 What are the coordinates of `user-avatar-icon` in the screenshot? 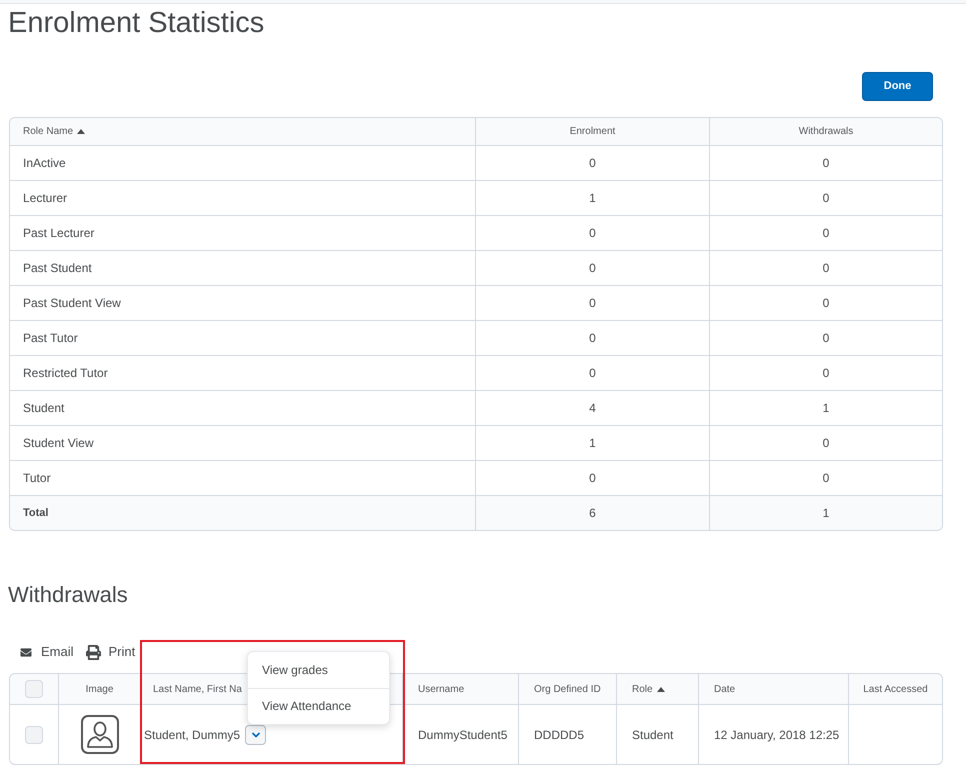 It's located at (99, 734).